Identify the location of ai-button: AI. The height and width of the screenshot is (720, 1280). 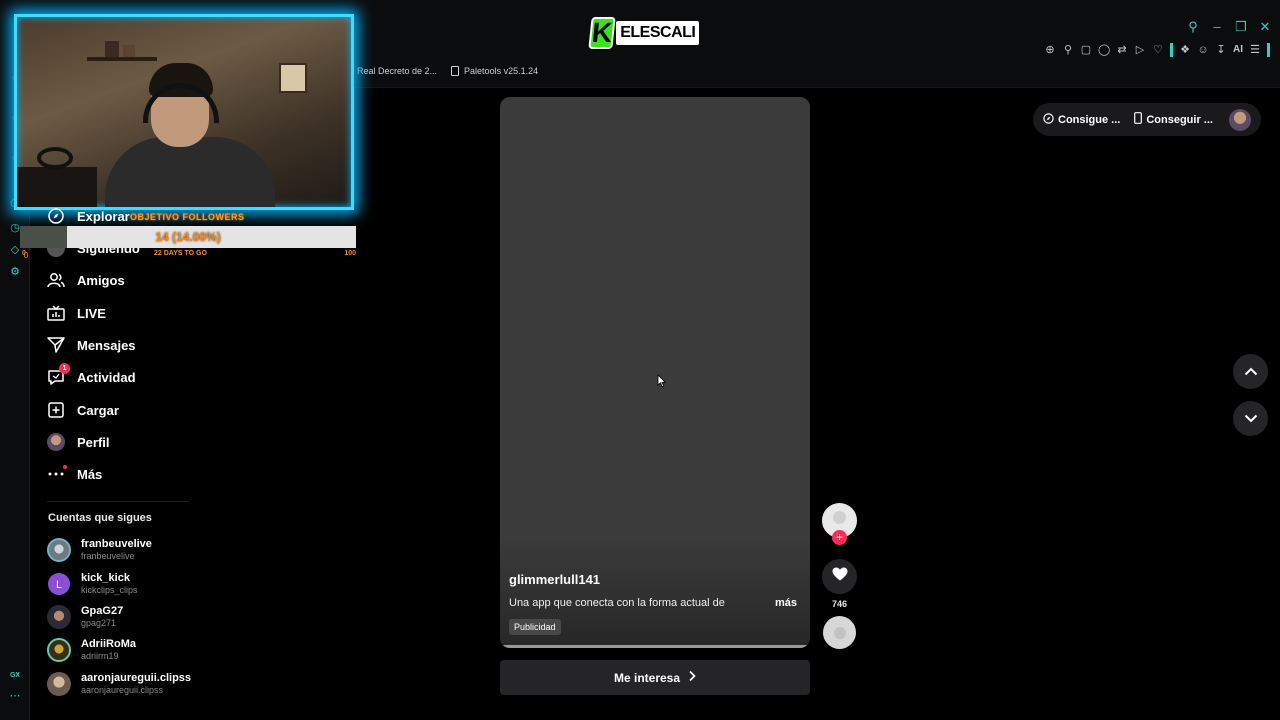
(1238, 50).